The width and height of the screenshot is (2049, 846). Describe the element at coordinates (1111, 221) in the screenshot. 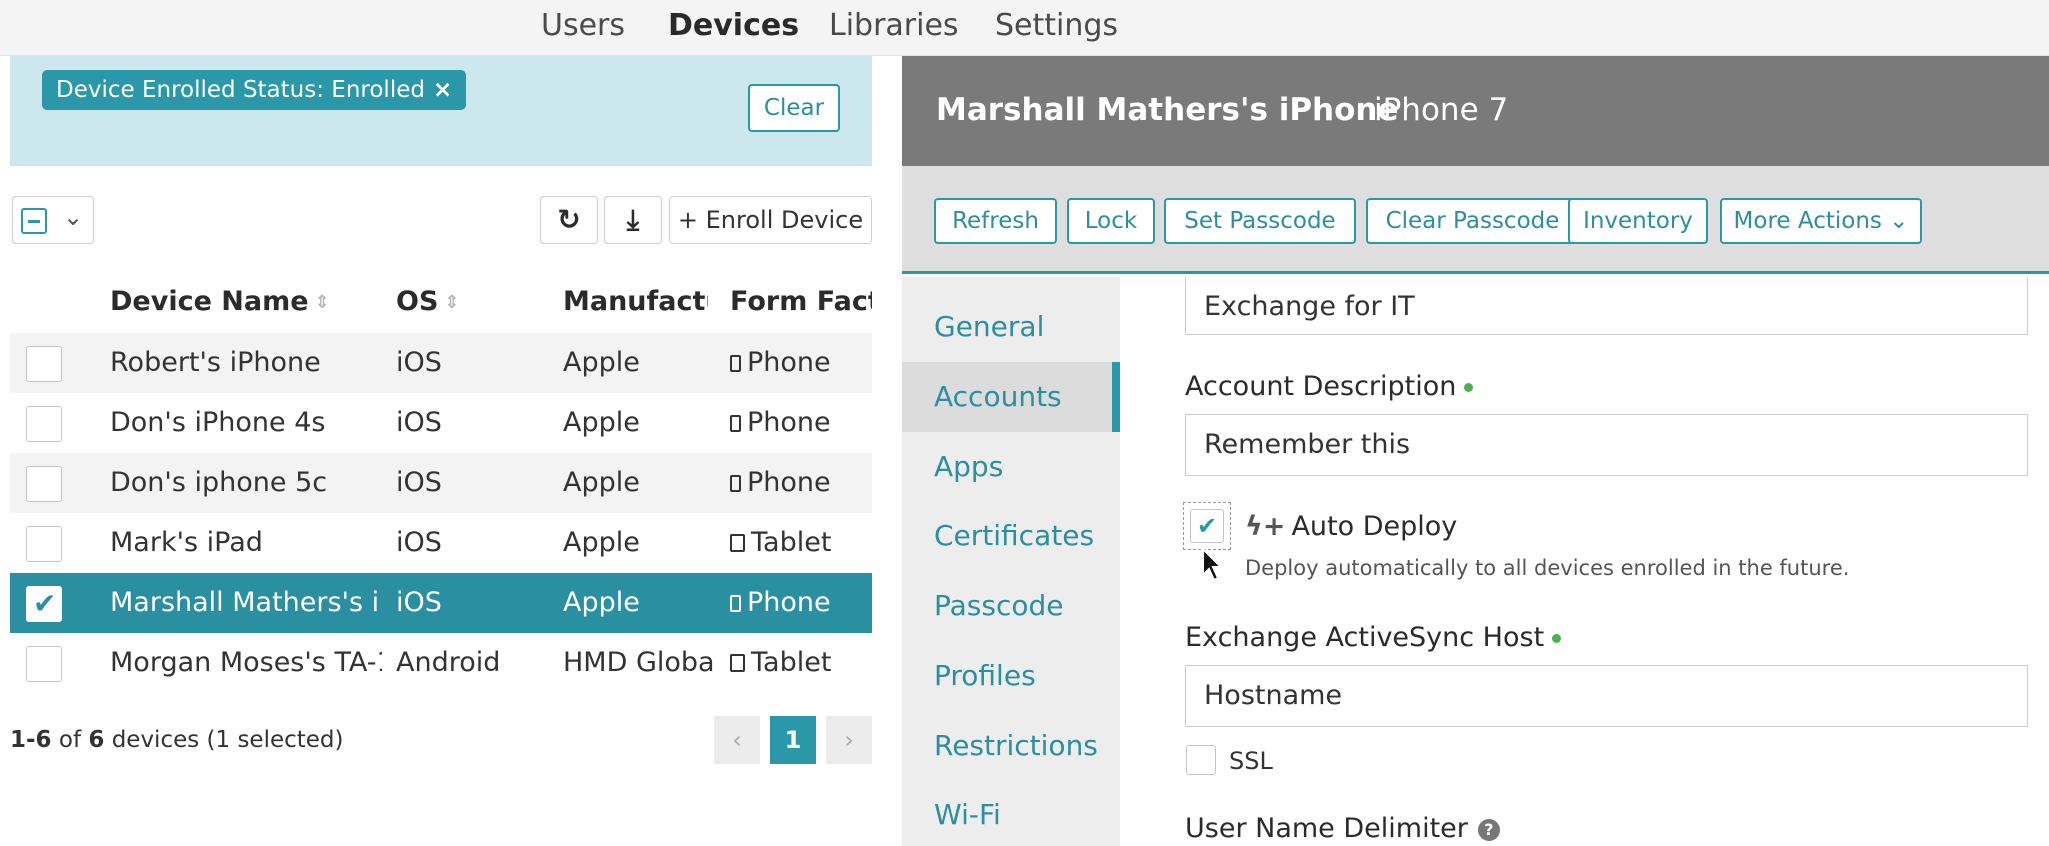

I see `lock-button: Lock` at that location.